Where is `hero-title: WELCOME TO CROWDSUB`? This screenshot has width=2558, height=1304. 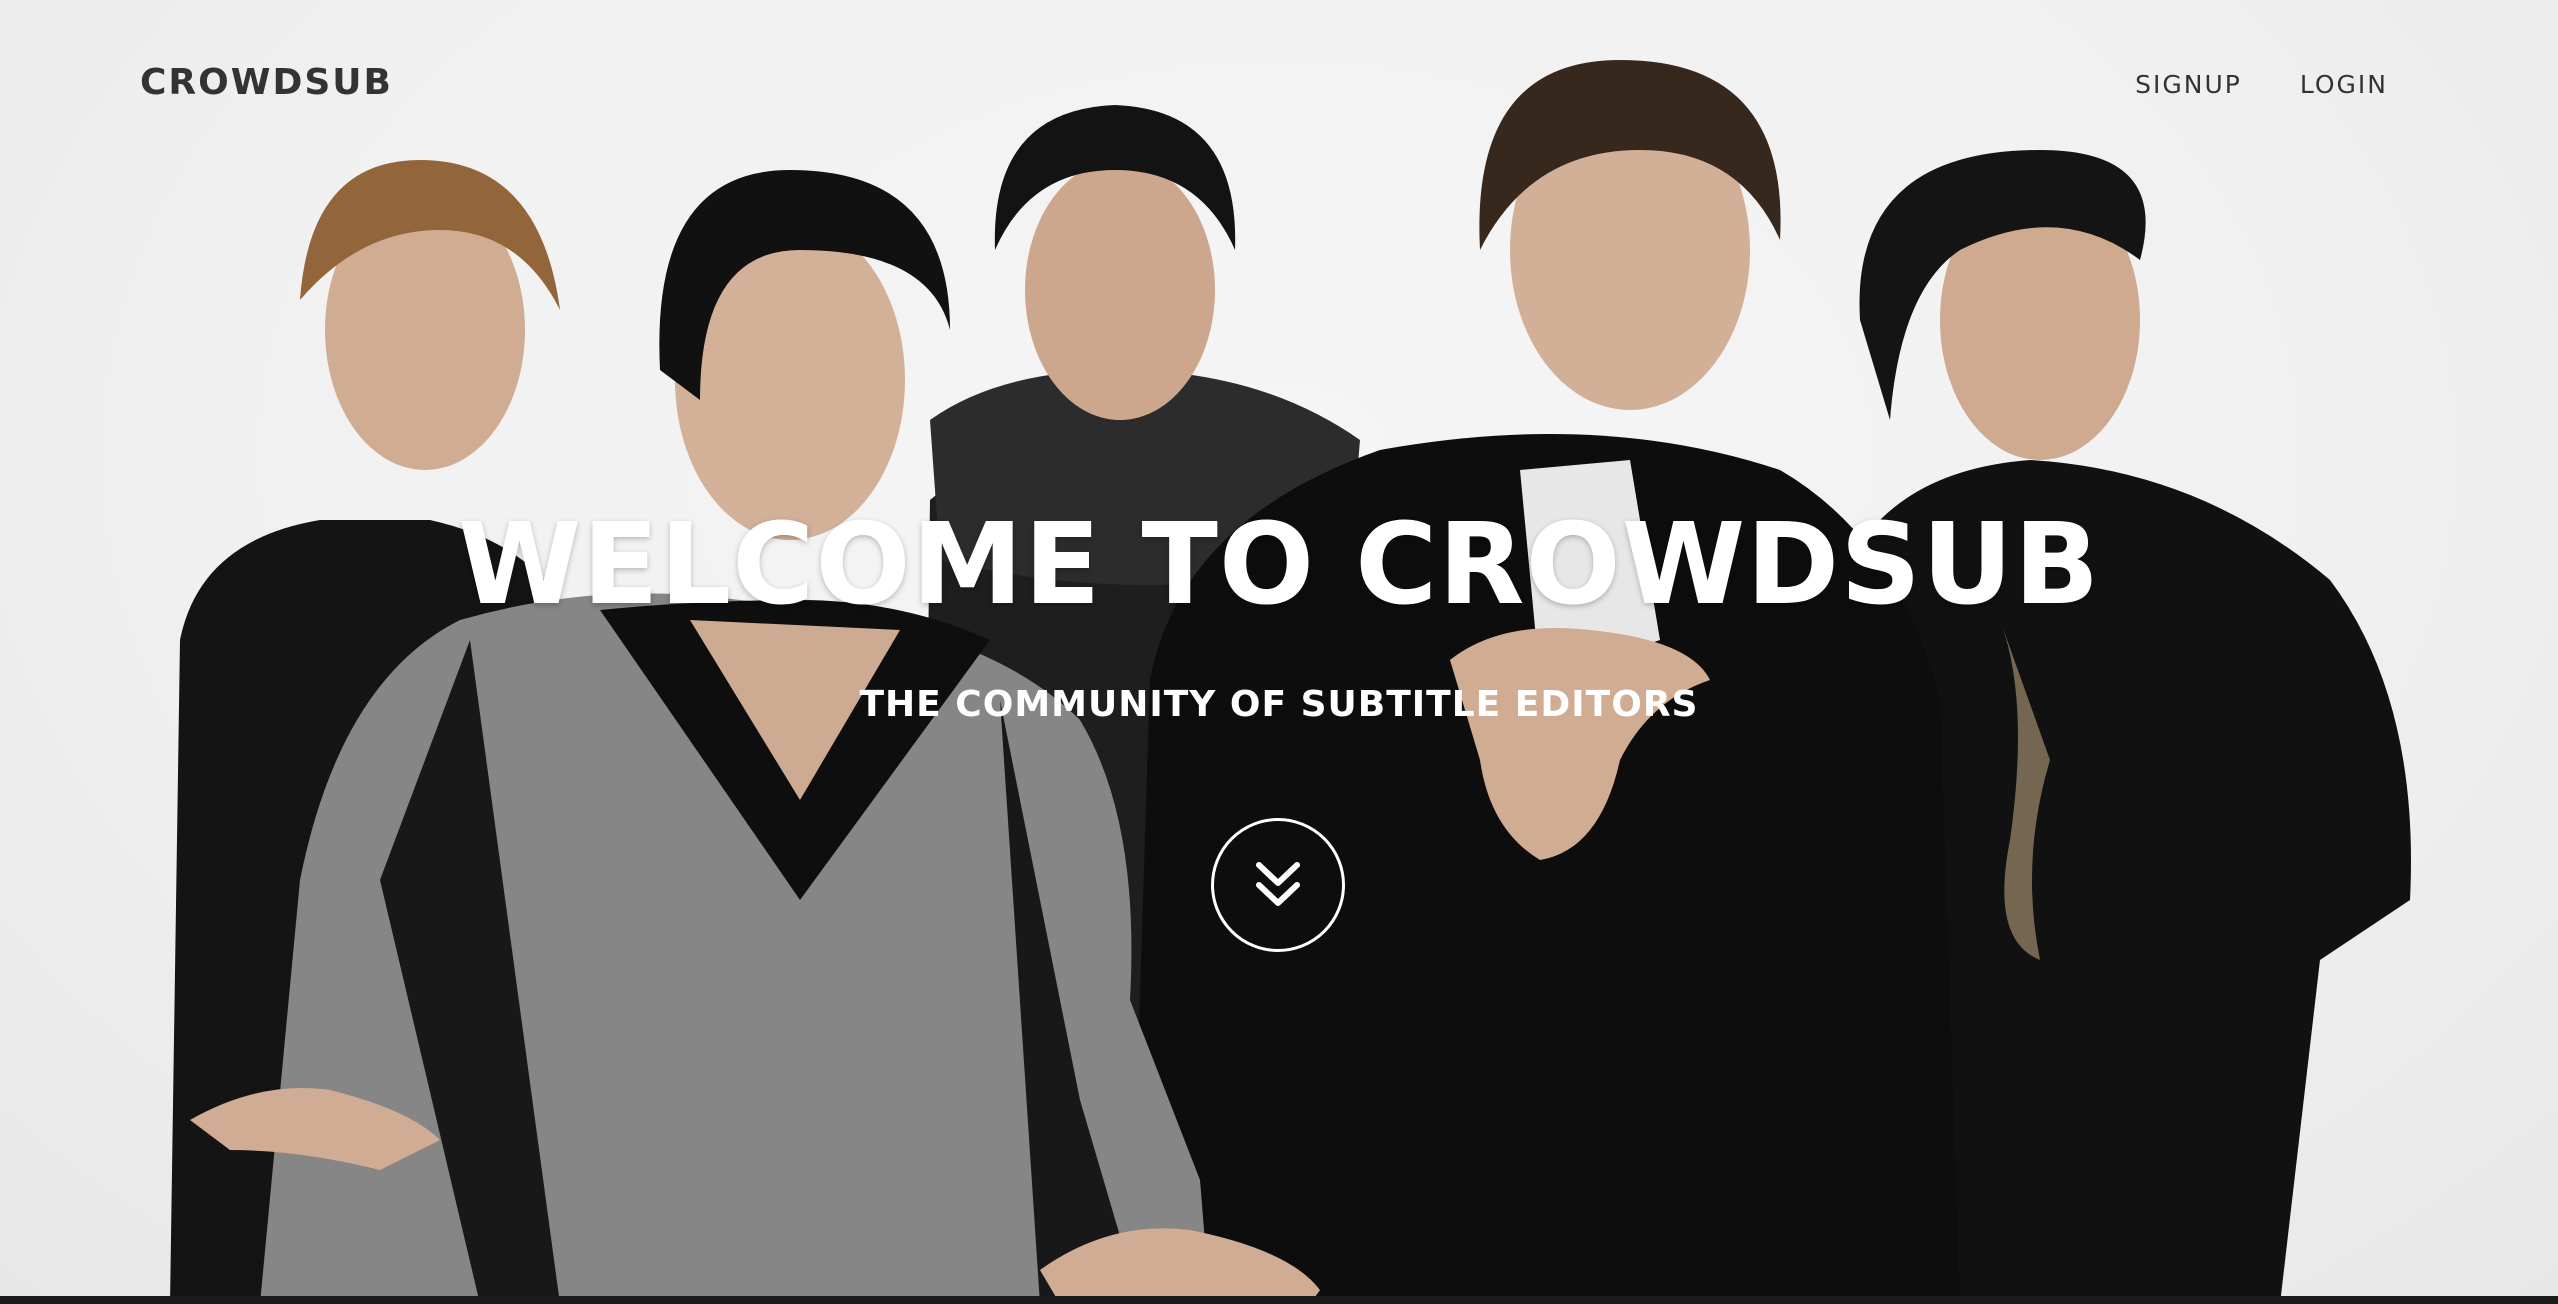
hero-title: WELCOME TO CROWDSUB is located at coordinates (1279, 565).